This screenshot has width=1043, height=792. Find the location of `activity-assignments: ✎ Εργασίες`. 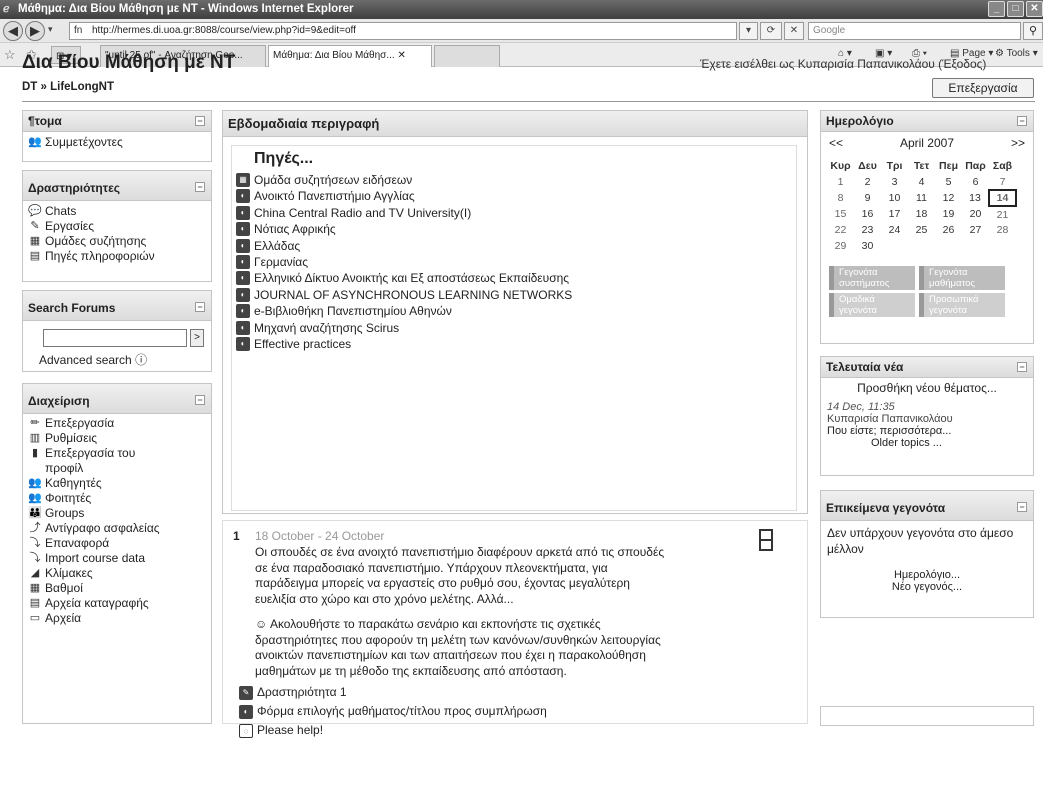

activity-assignments: ✎ Εργασίες is located at coordinates (117, 226).